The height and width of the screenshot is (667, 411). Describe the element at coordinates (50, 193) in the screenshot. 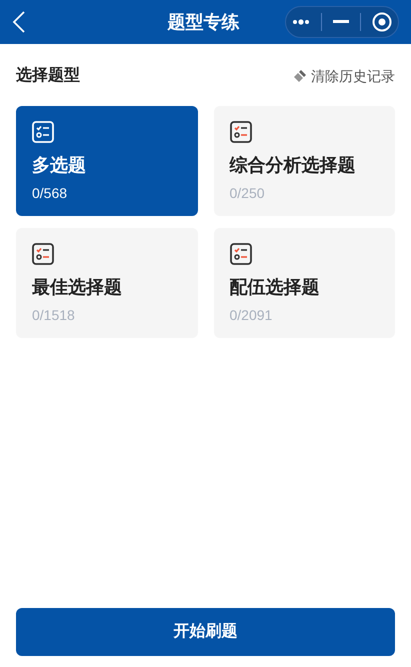

I see `progress-count: 0/568` at that location.